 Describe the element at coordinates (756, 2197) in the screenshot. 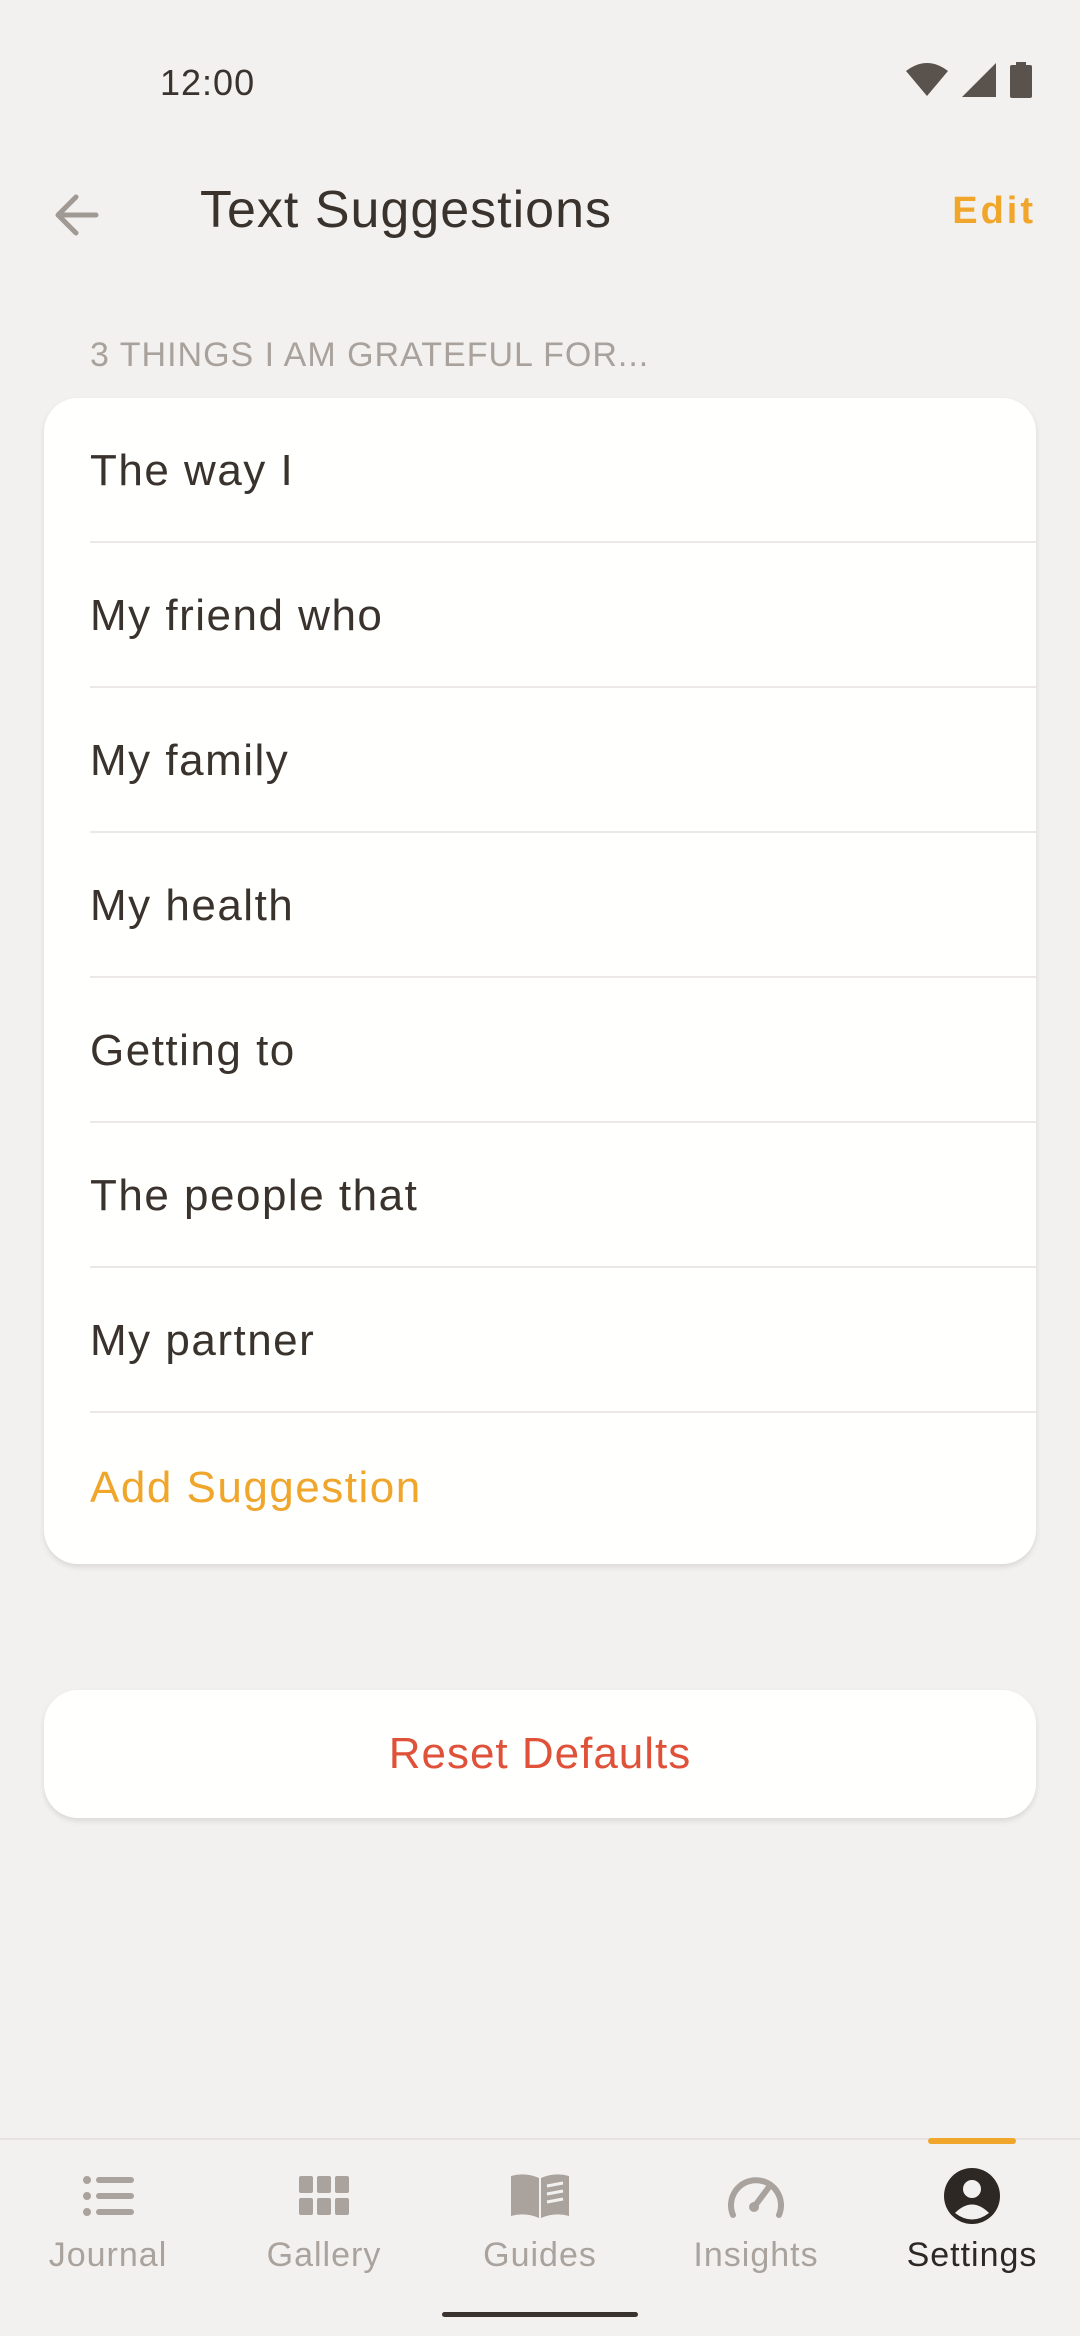

I see `gauge-icon` at that location.